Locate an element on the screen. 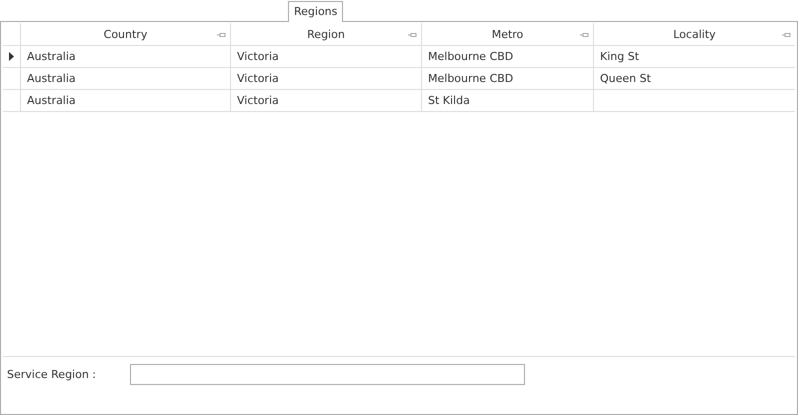  column-header: Region is located at coordinates (326, 34).